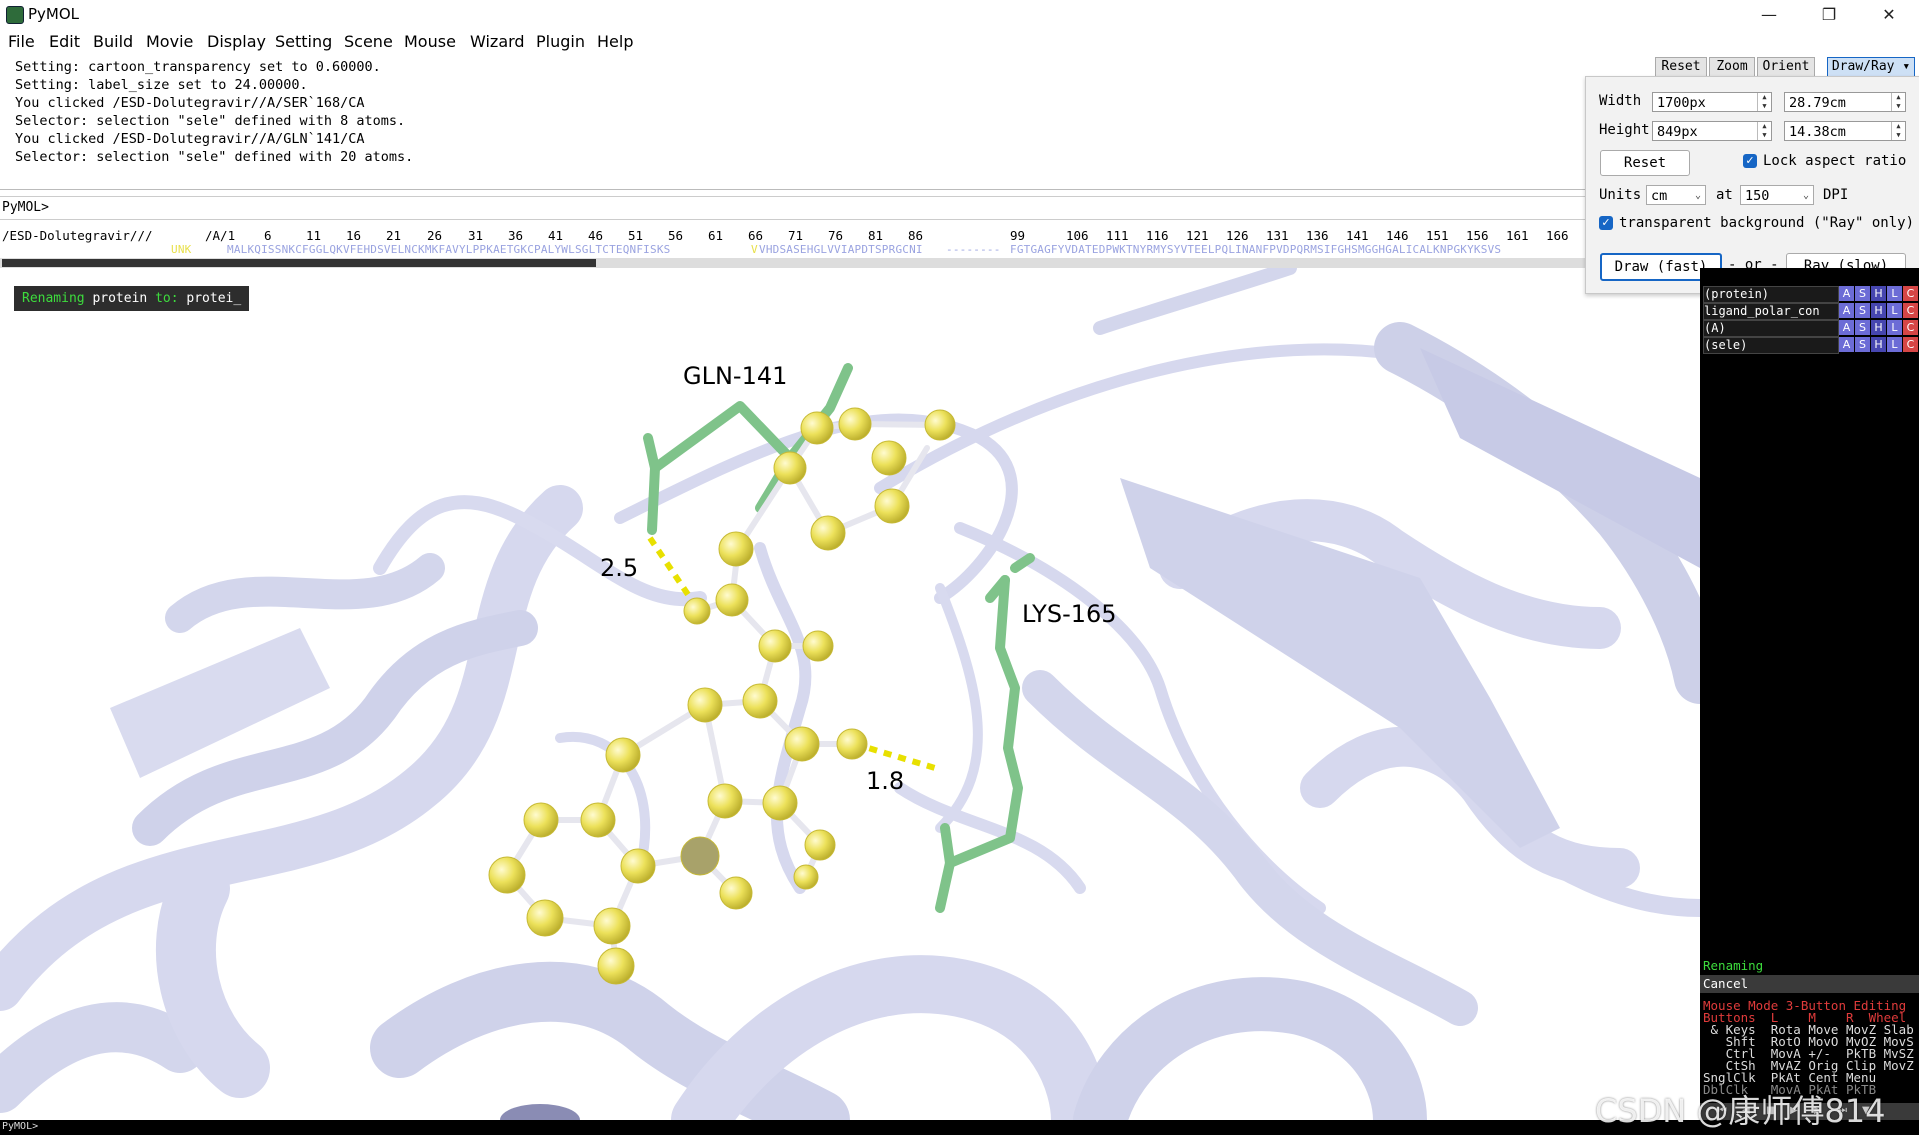 The width and height of the screenshot is (1919, 1135). What do you see at coordinates (1889, 14) in the screenshot?
I see `close-icon: ✕` at bounding box center [1889, 14].